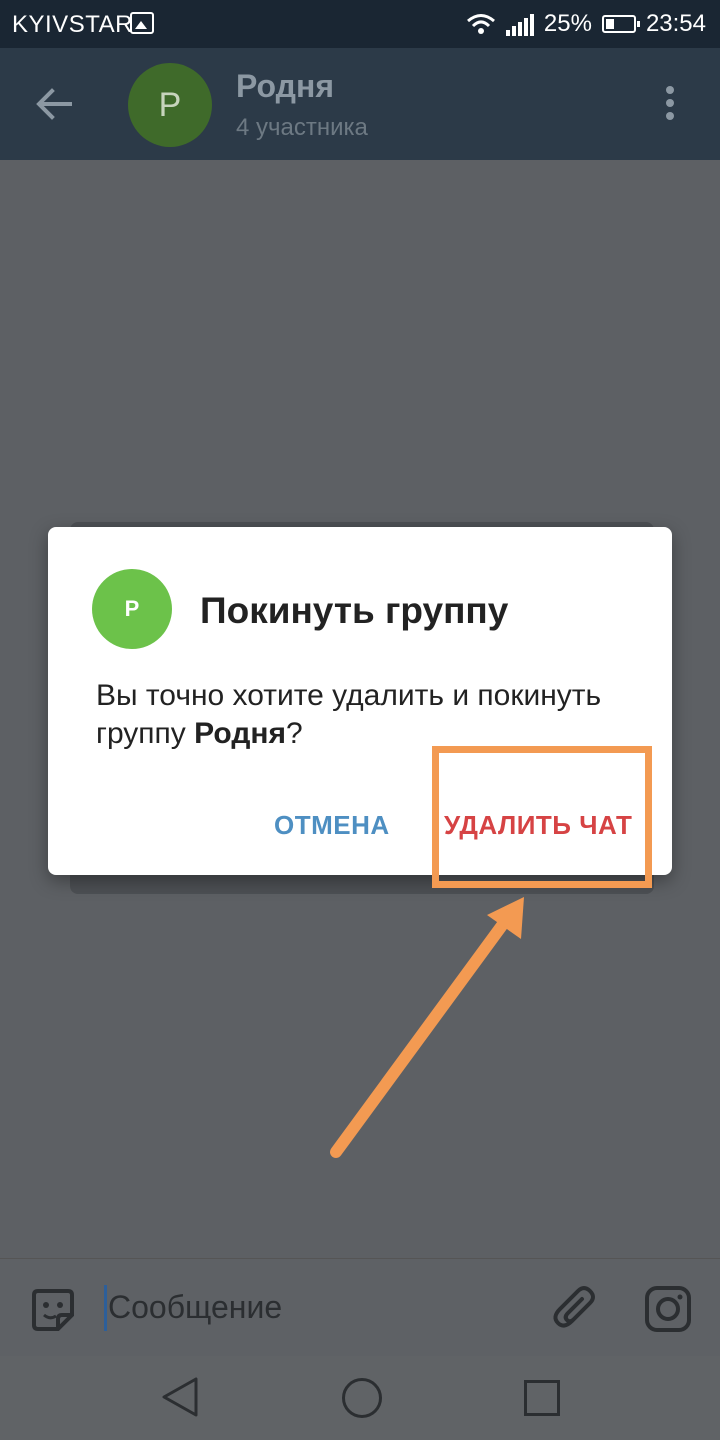  I want to click on more-menu-icon, so click(670, 105).